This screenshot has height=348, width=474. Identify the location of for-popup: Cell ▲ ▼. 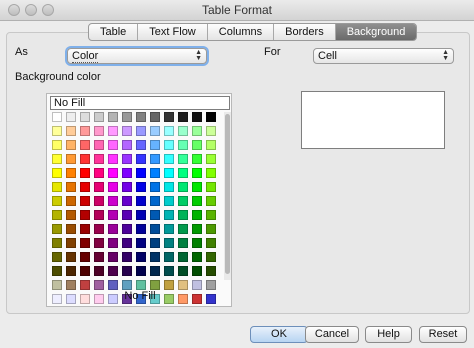
(383, 56).